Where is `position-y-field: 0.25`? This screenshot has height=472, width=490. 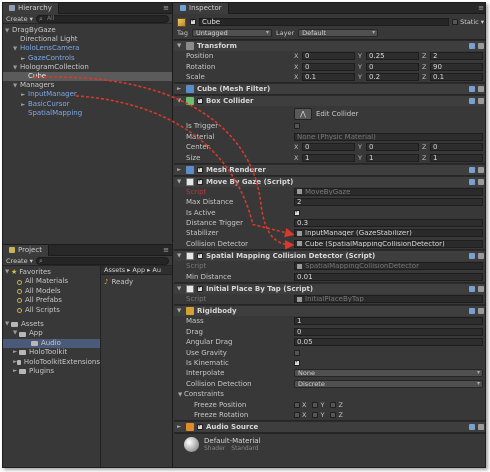 position-y-field: 0.25 is located at coordinates (392, 56).